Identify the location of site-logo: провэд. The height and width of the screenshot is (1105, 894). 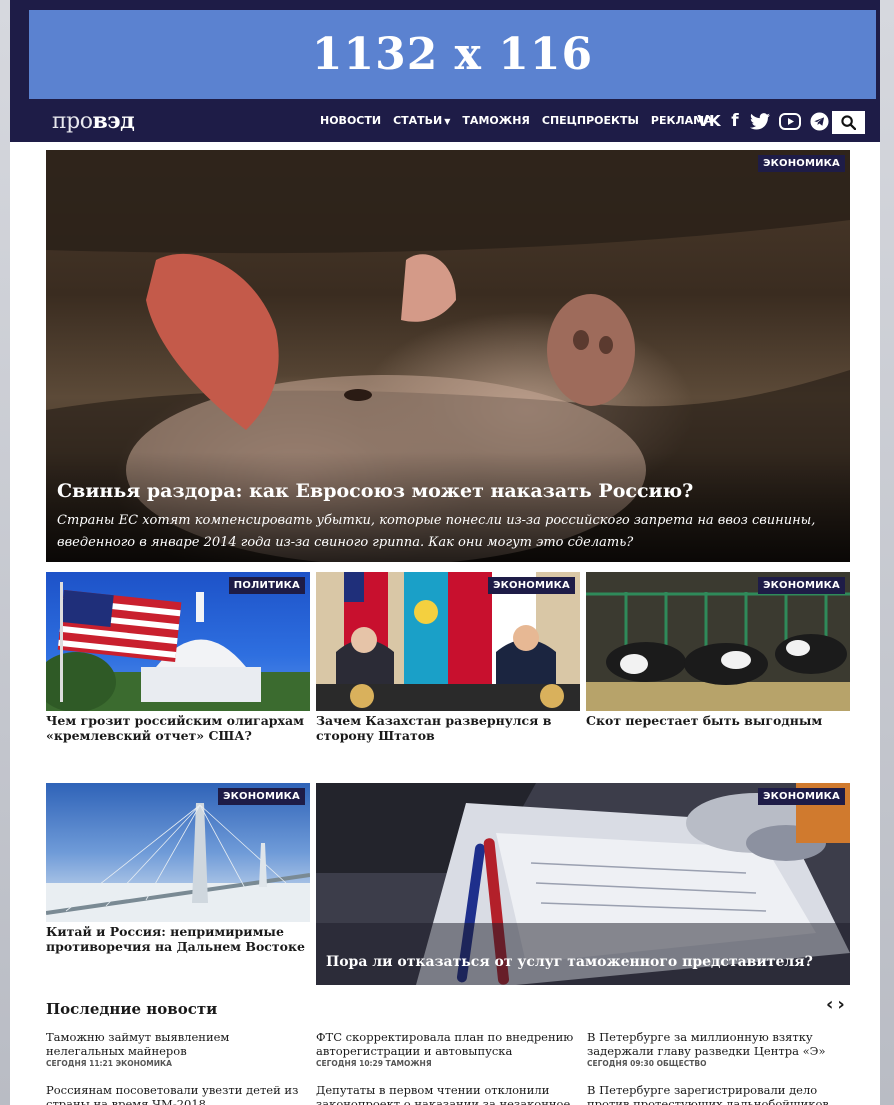
(93, 121).